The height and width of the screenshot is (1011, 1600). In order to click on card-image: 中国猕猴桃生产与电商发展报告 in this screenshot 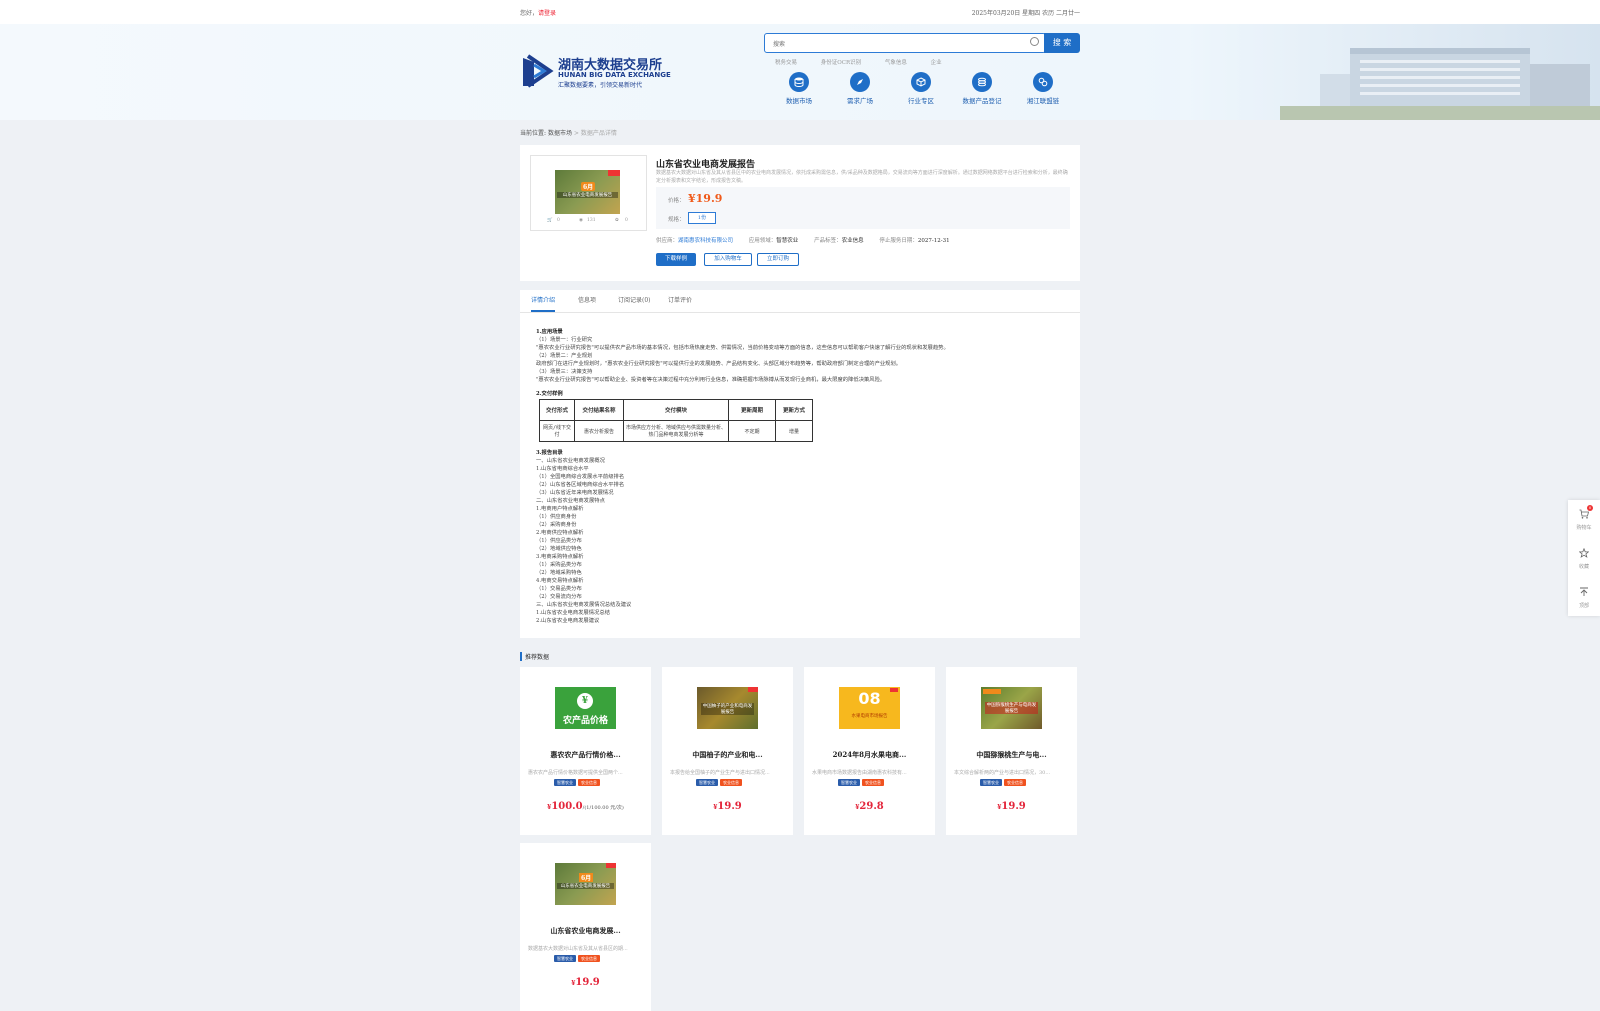, I will do `click(1011, 708)`.